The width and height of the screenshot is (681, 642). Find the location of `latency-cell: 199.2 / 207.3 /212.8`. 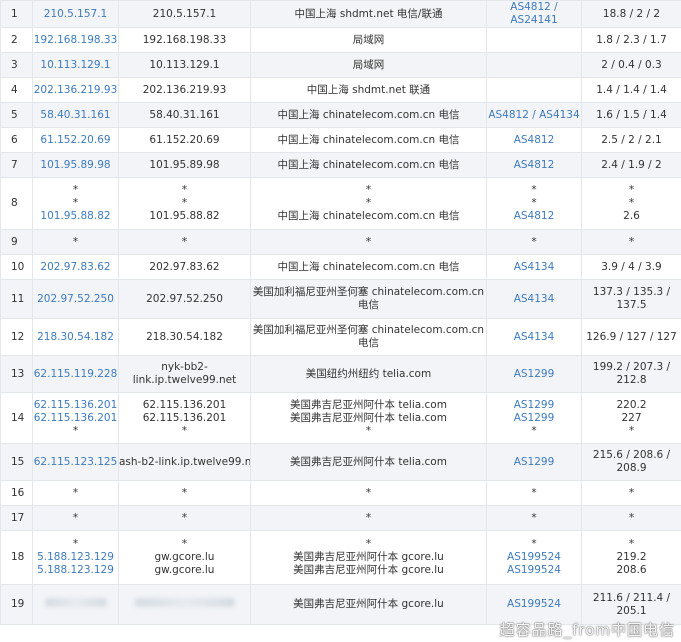

latency-cell: 199.2 / 207.3 /212.8 is located at coordinates (631, 374).